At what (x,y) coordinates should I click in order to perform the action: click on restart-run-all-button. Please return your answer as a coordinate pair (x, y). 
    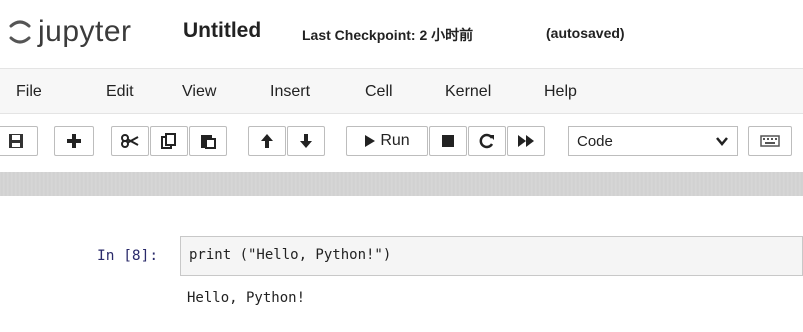
    Looking at the image, I should click on (526, 141).